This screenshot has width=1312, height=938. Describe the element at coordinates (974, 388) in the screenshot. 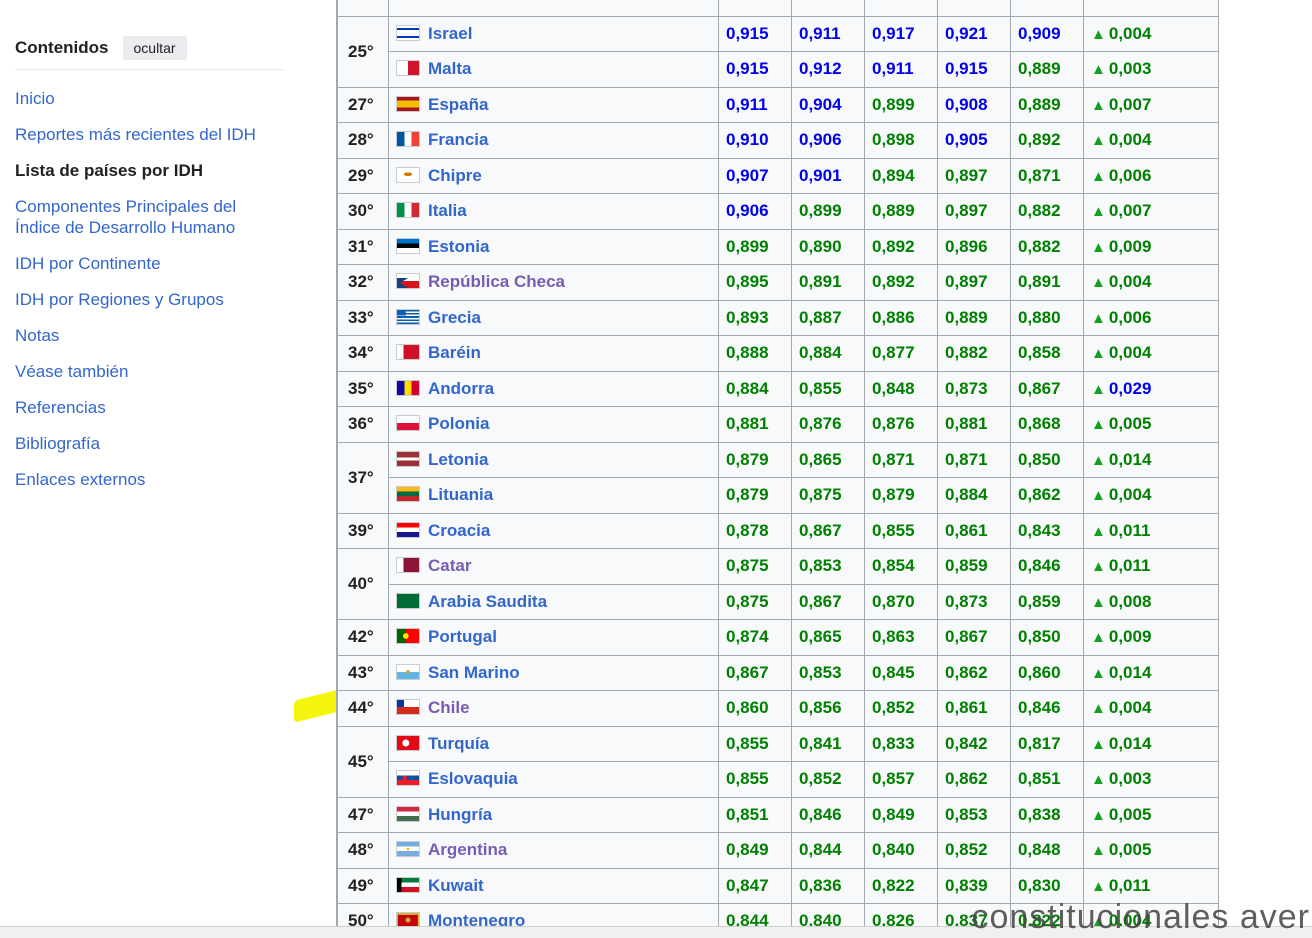

I see `hdi-value-cell: 0,873` at that location.